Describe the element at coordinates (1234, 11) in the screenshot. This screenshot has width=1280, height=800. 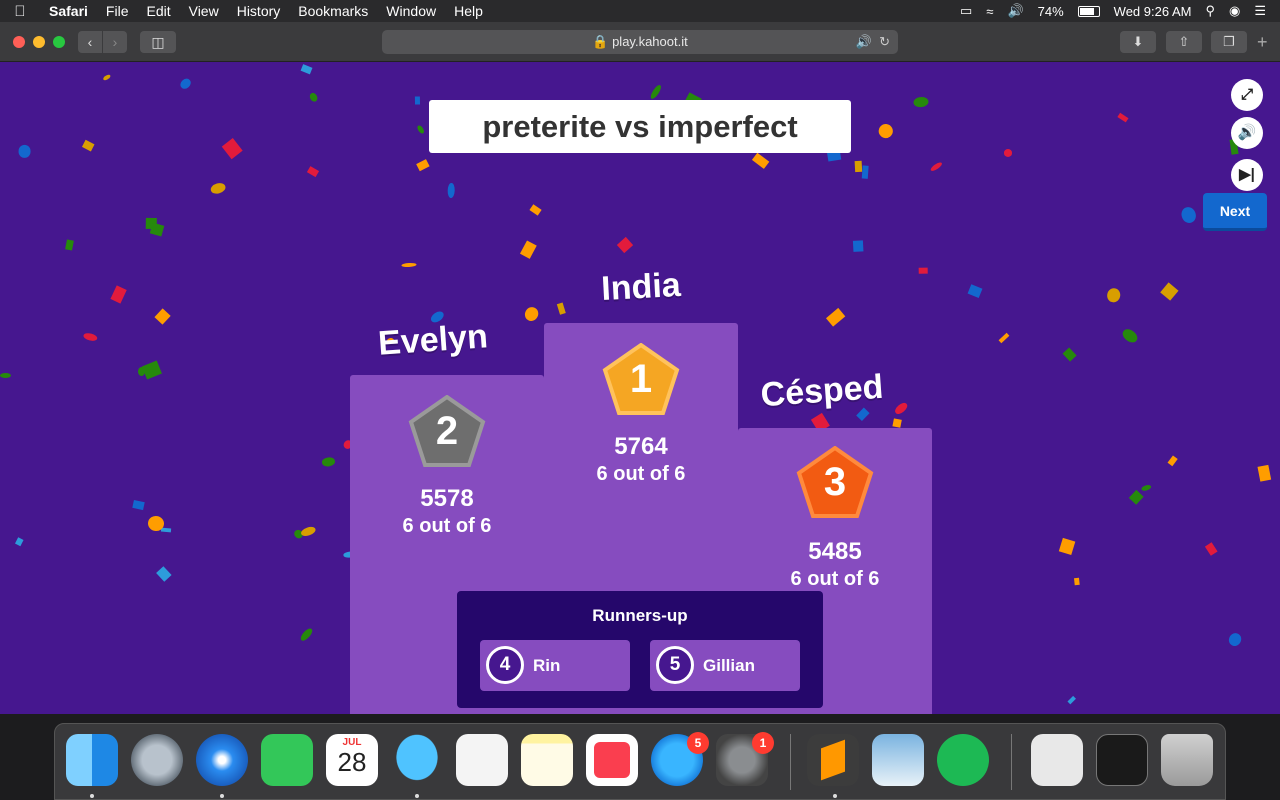
I see `siri-icon: ◉` at that location.